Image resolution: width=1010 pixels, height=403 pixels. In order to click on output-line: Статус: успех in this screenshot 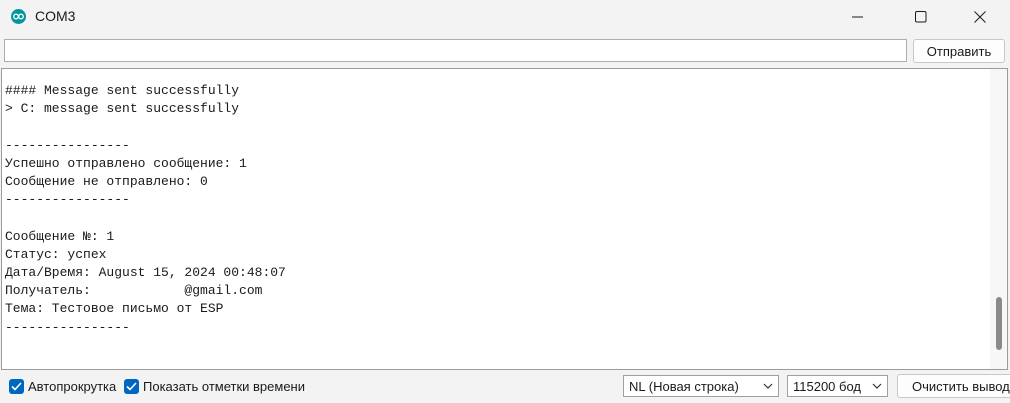, I will do `click(56, 254)`.